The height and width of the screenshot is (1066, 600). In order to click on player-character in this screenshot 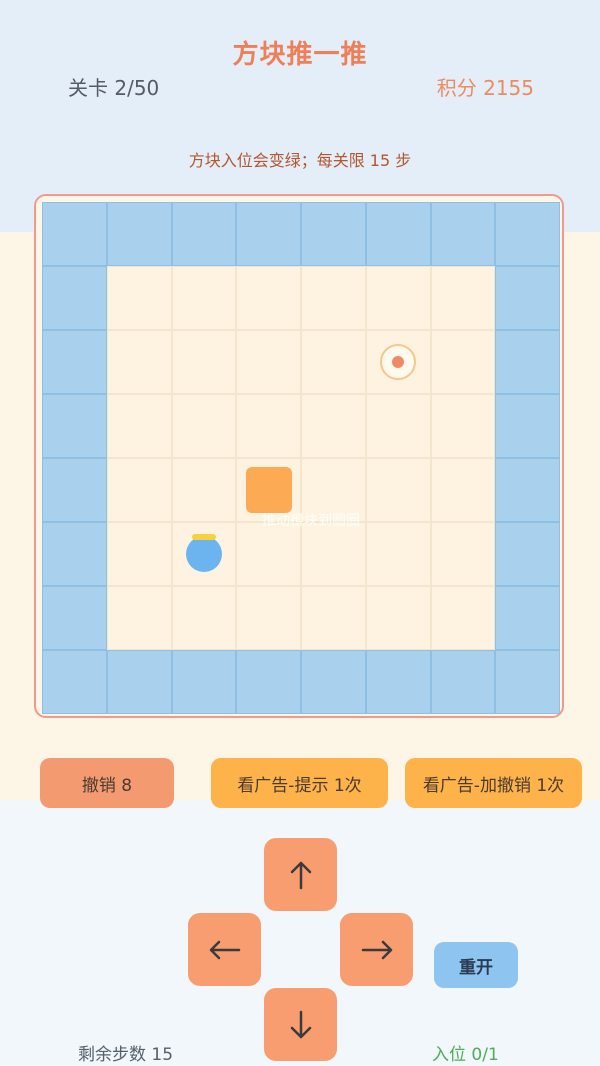, I will do `click(203, 553)`.